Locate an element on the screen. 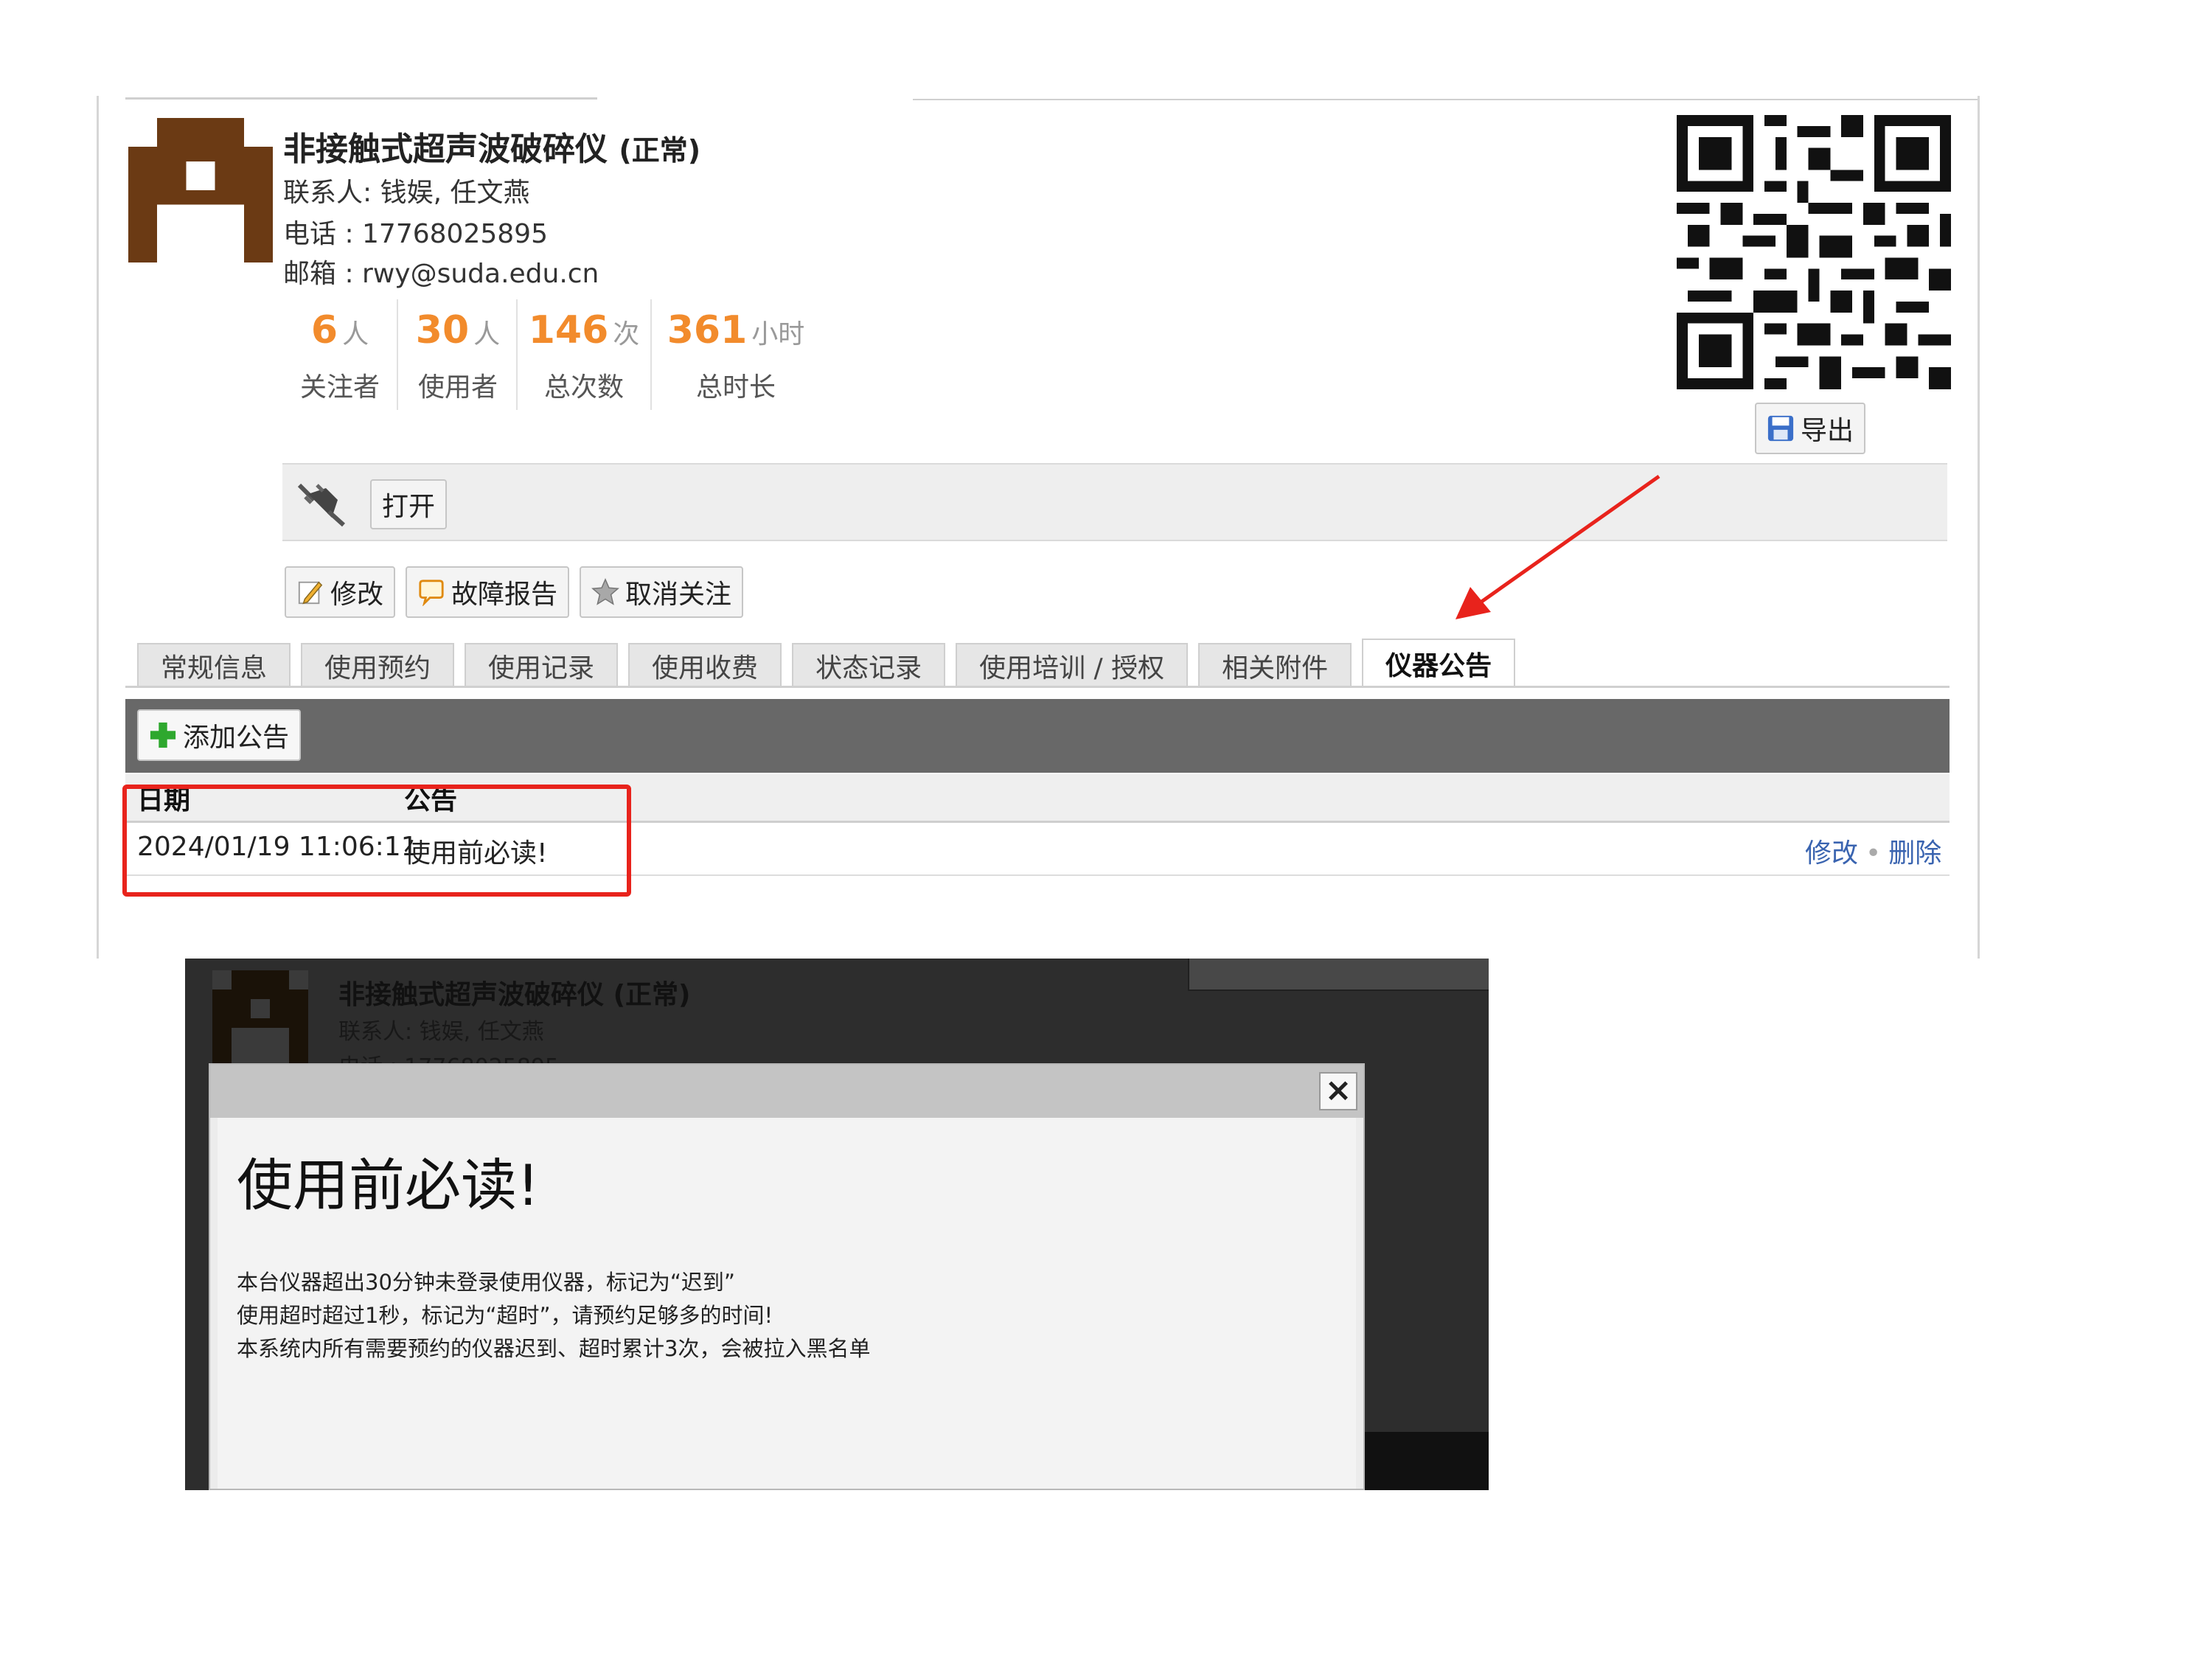  qr-code-icon is located at coordinates (1814, 252).